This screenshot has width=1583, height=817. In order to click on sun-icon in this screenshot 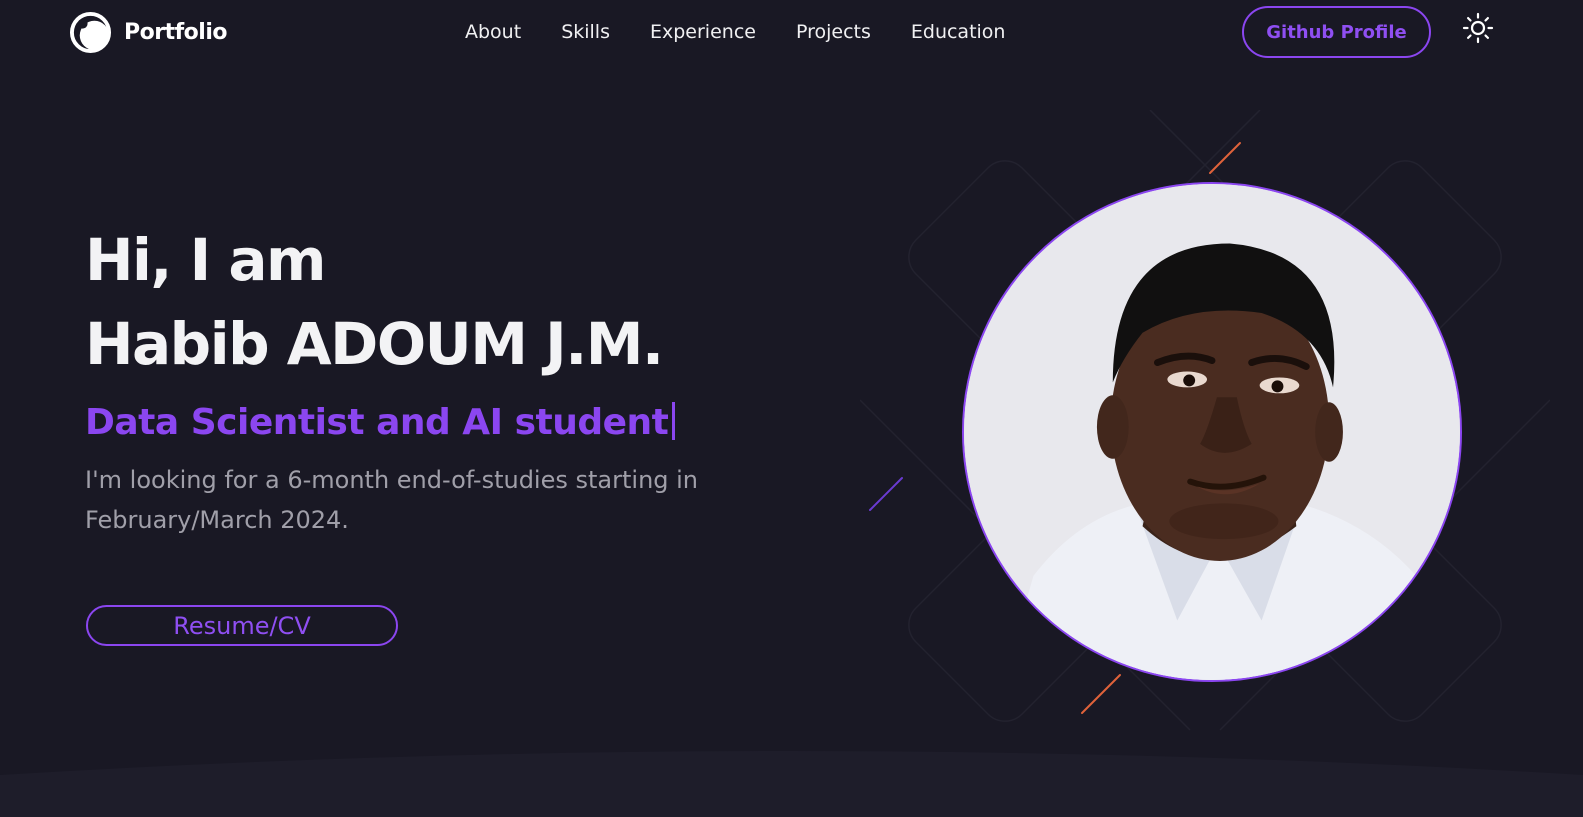, I will do `click(1478, 28)`.